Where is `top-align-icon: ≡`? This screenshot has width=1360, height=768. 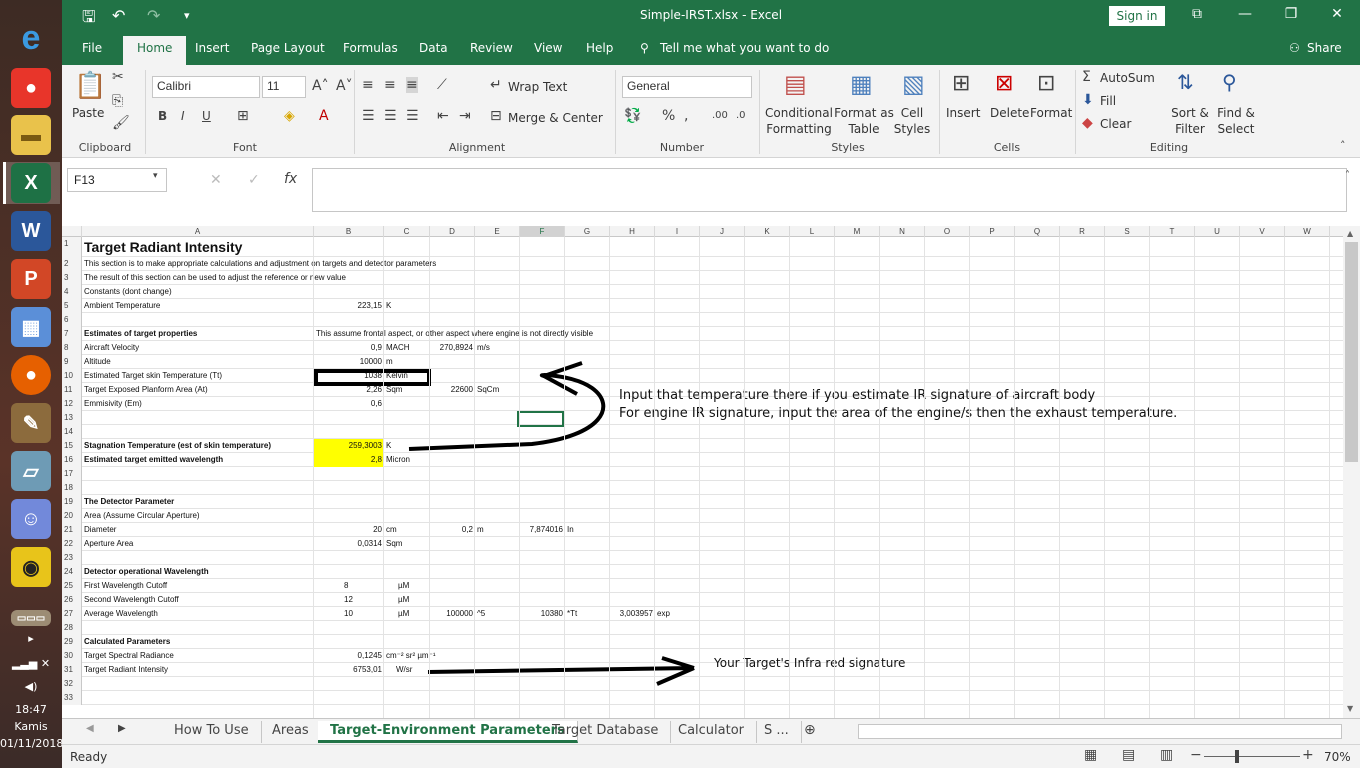
top-align-icon: ≡ is located at coordinates (368, 85).